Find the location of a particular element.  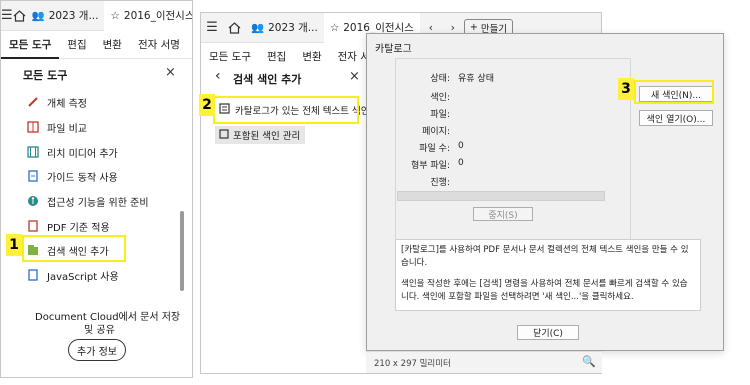

embedded-index-icon is located at coordinates (224, 135).